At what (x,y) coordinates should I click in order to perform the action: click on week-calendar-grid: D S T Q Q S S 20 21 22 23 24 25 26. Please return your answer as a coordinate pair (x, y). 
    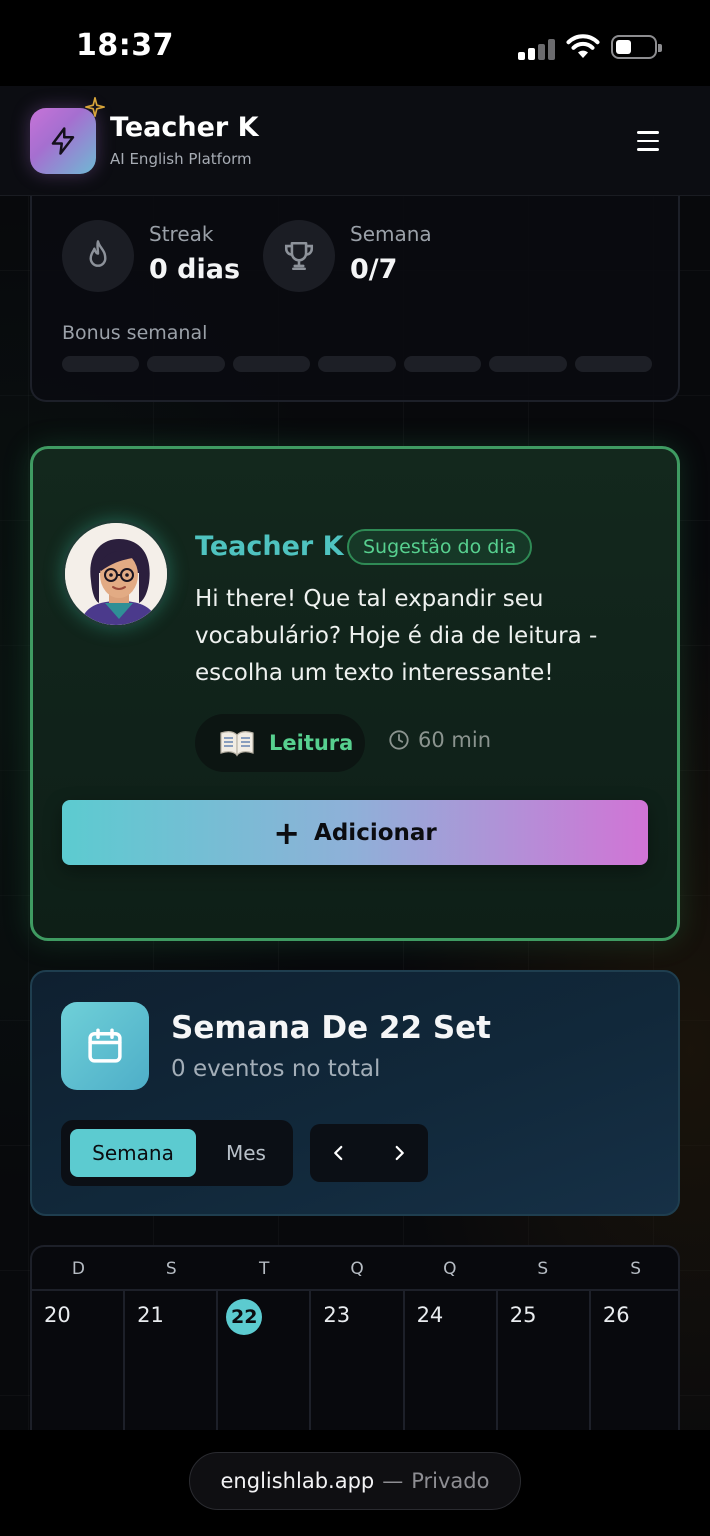
    Looking at the image, I should click on (355, 1340).